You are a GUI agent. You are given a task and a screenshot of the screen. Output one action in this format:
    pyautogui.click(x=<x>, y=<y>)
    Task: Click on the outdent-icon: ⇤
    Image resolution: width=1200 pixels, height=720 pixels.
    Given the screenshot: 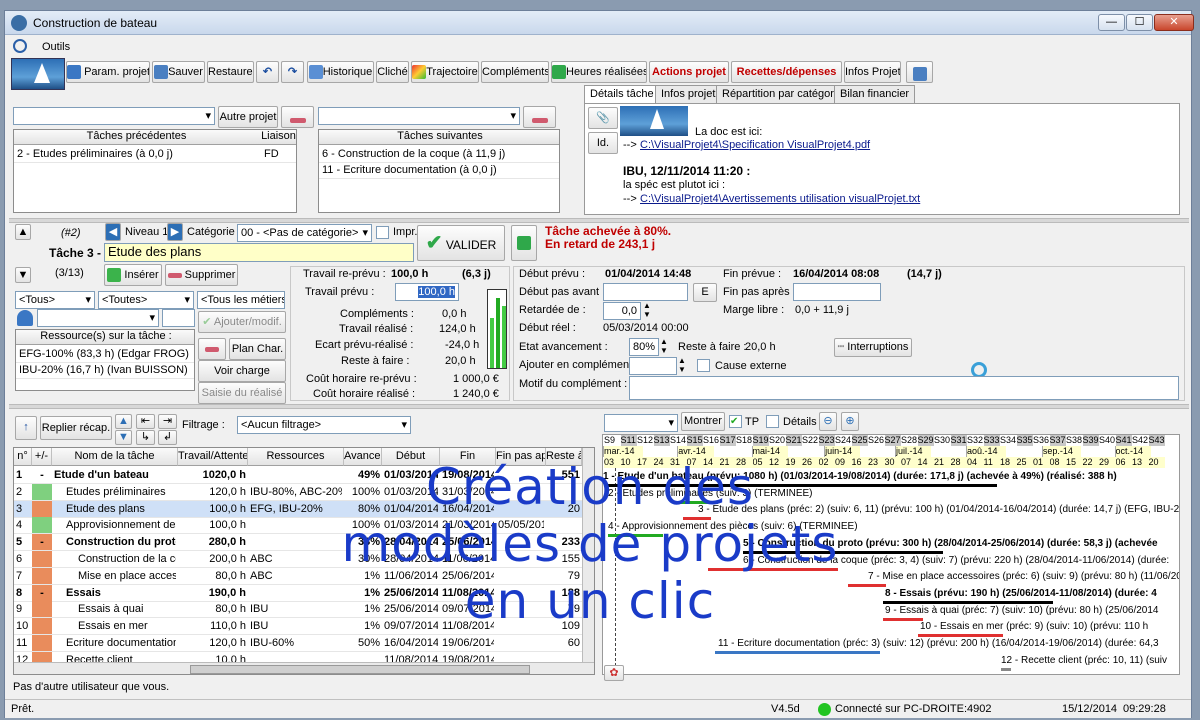 What is the action you would take?
    pyautogui.click(x=145, y=421)
    